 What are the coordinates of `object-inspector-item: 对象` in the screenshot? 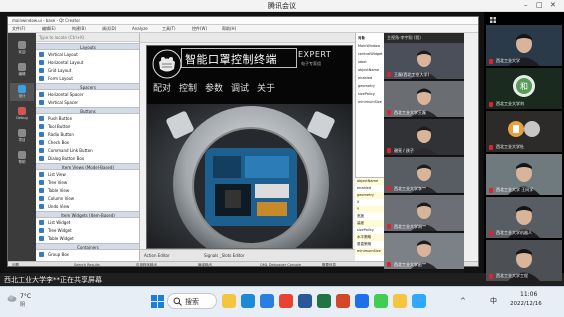 It's located at (361, 38).